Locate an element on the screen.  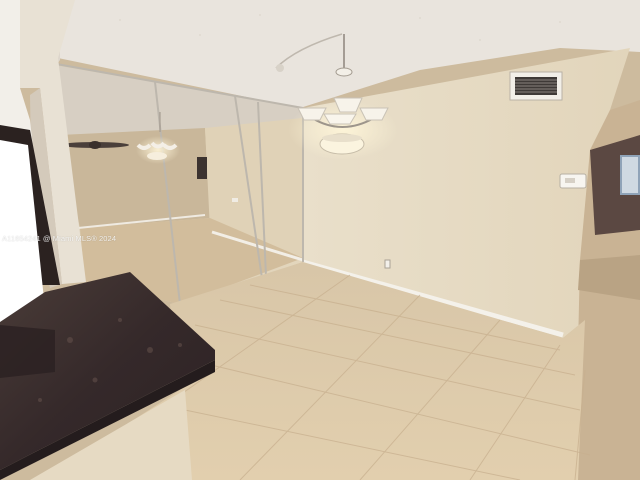
air-vent-icon is located at coordinates (536, 86).